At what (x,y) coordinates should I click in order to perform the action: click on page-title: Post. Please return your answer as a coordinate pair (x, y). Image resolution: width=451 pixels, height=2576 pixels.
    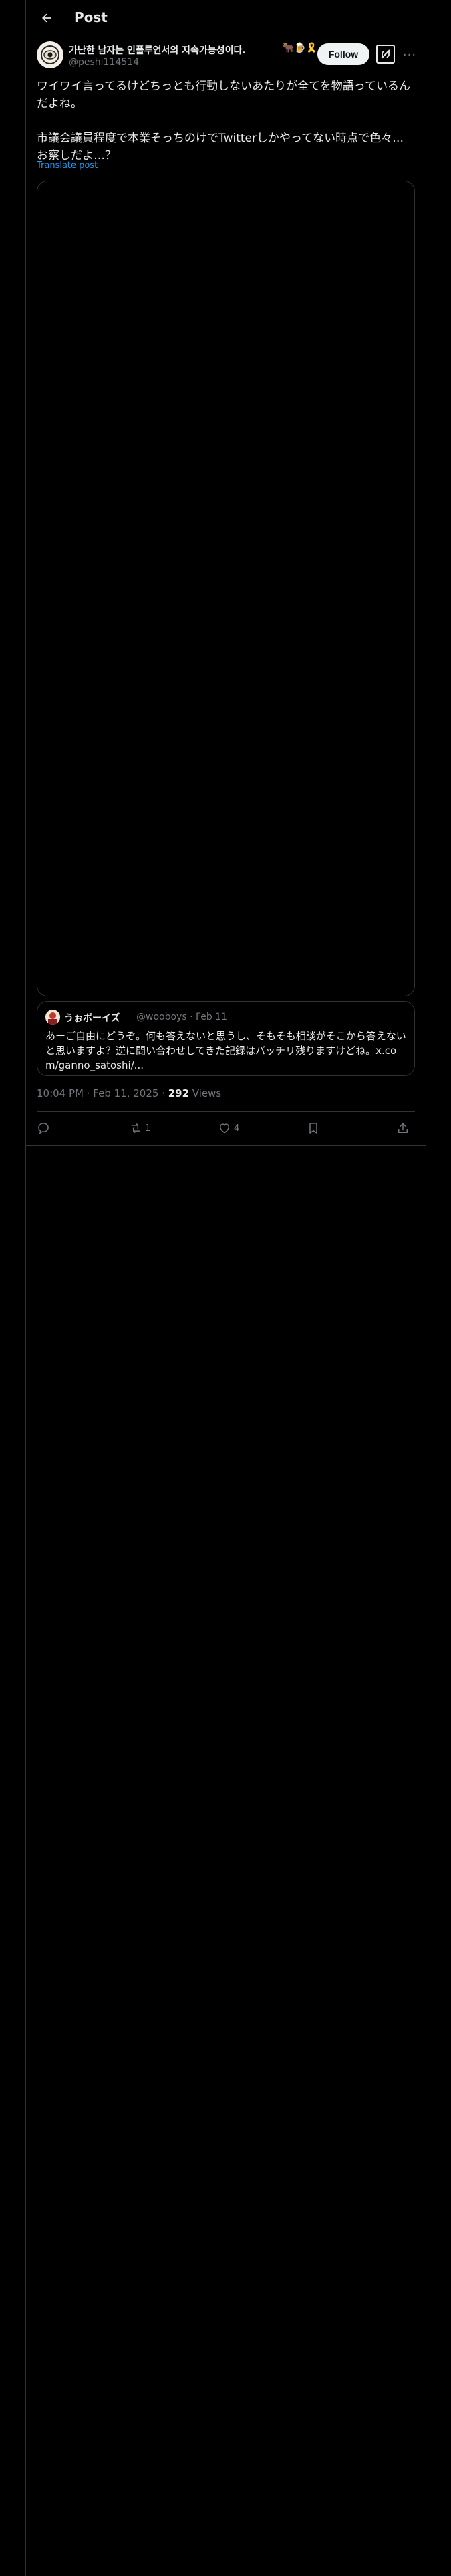
    Looking at the image, I should click on (91, 17).